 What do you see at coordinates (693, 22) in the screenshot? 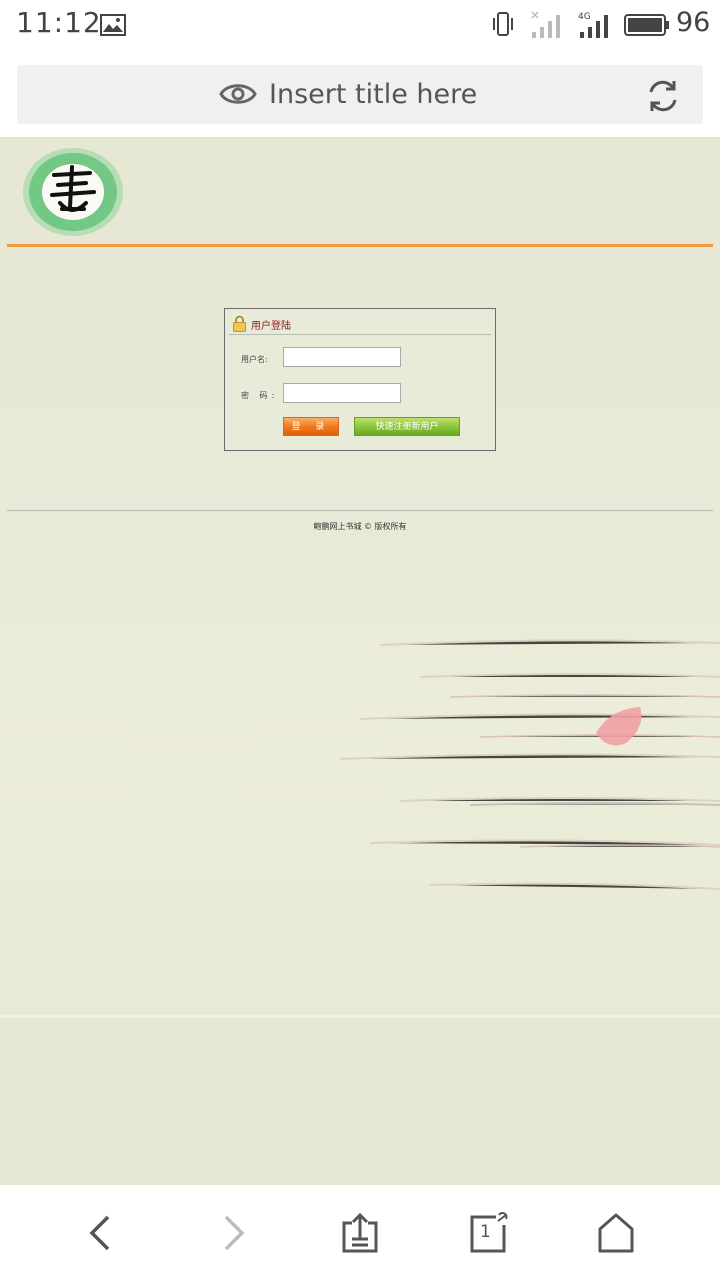
I see `battery-level: 96` at bounding box center [693, 22].